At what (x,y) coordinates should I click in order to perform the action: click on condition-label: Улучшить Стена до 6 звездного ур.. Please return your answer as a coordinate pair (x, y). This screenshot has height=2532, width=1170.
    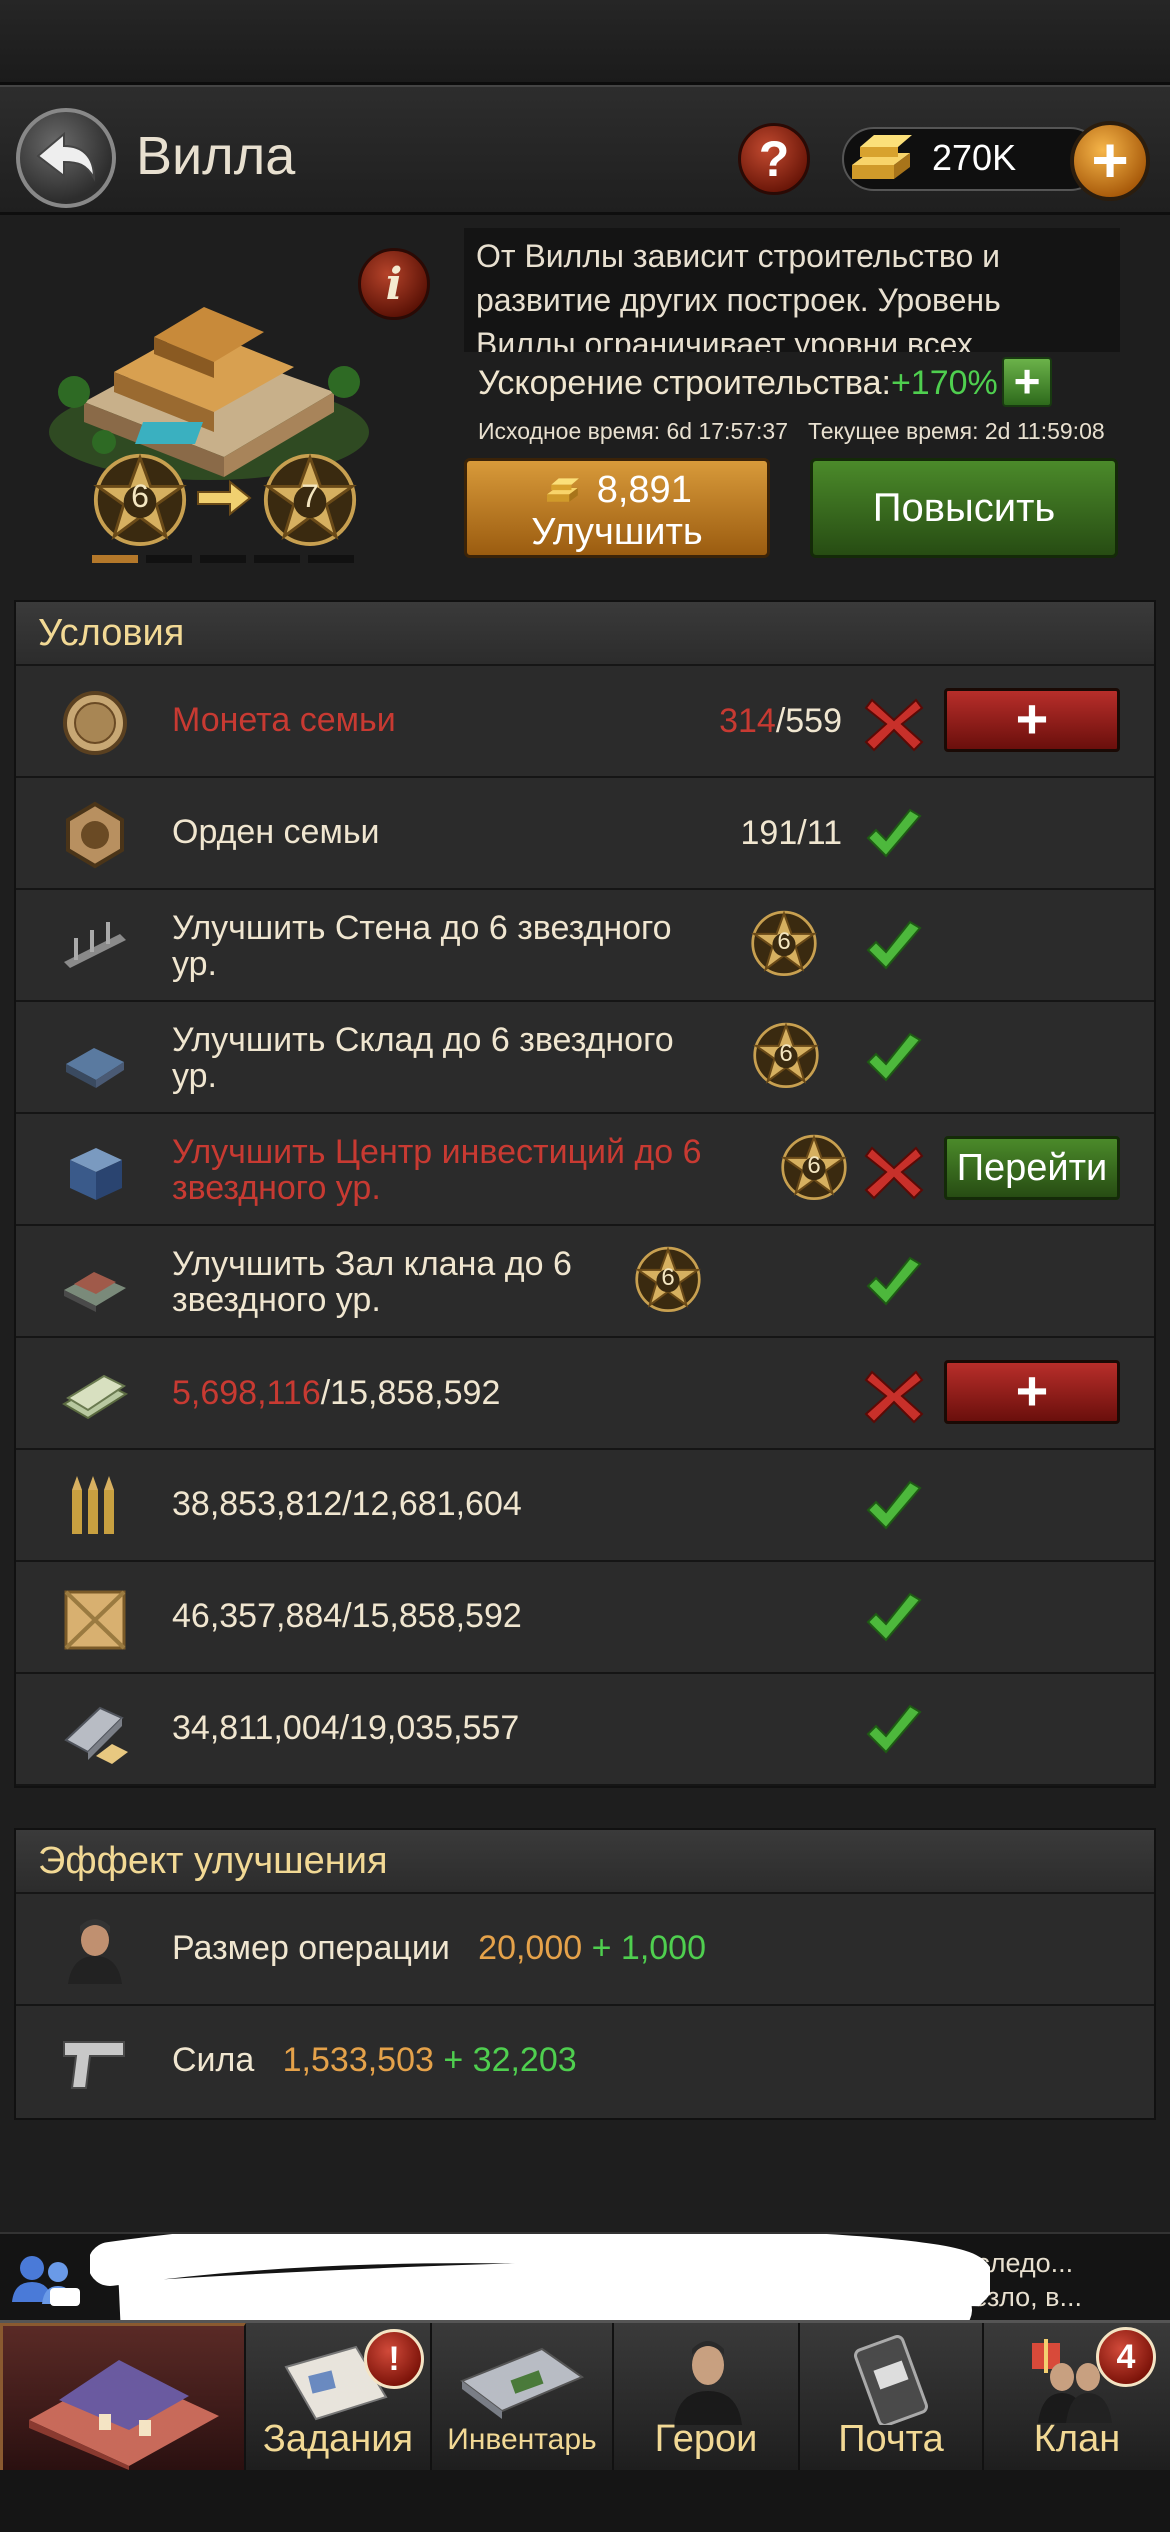
    Looking at the image, I should click on (422, 946).